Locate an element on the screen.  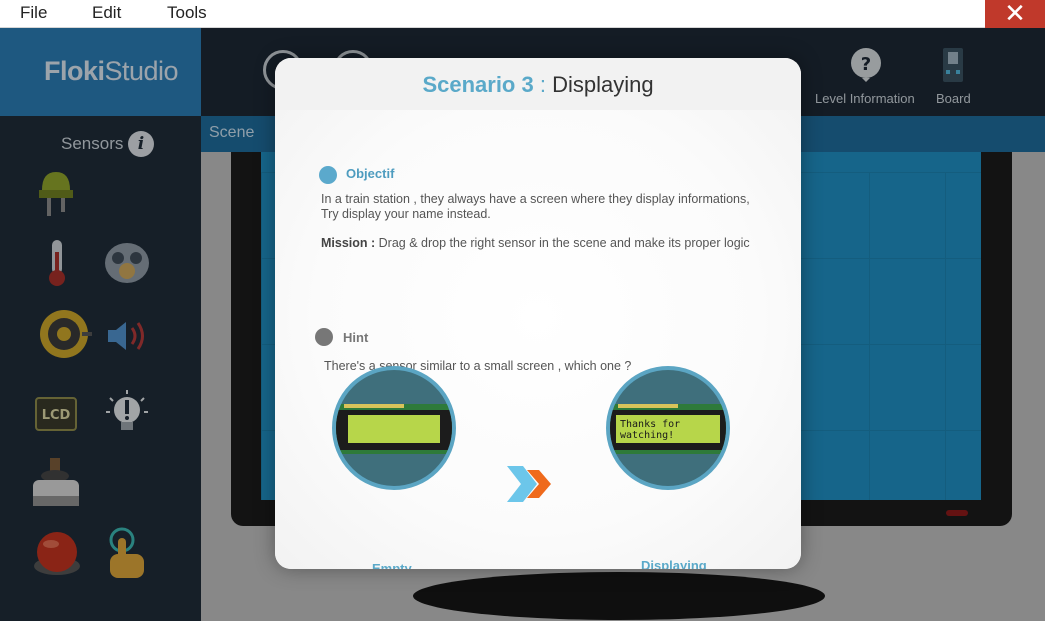
close-window-button: ✕ is located at coordinates (1015, 14).